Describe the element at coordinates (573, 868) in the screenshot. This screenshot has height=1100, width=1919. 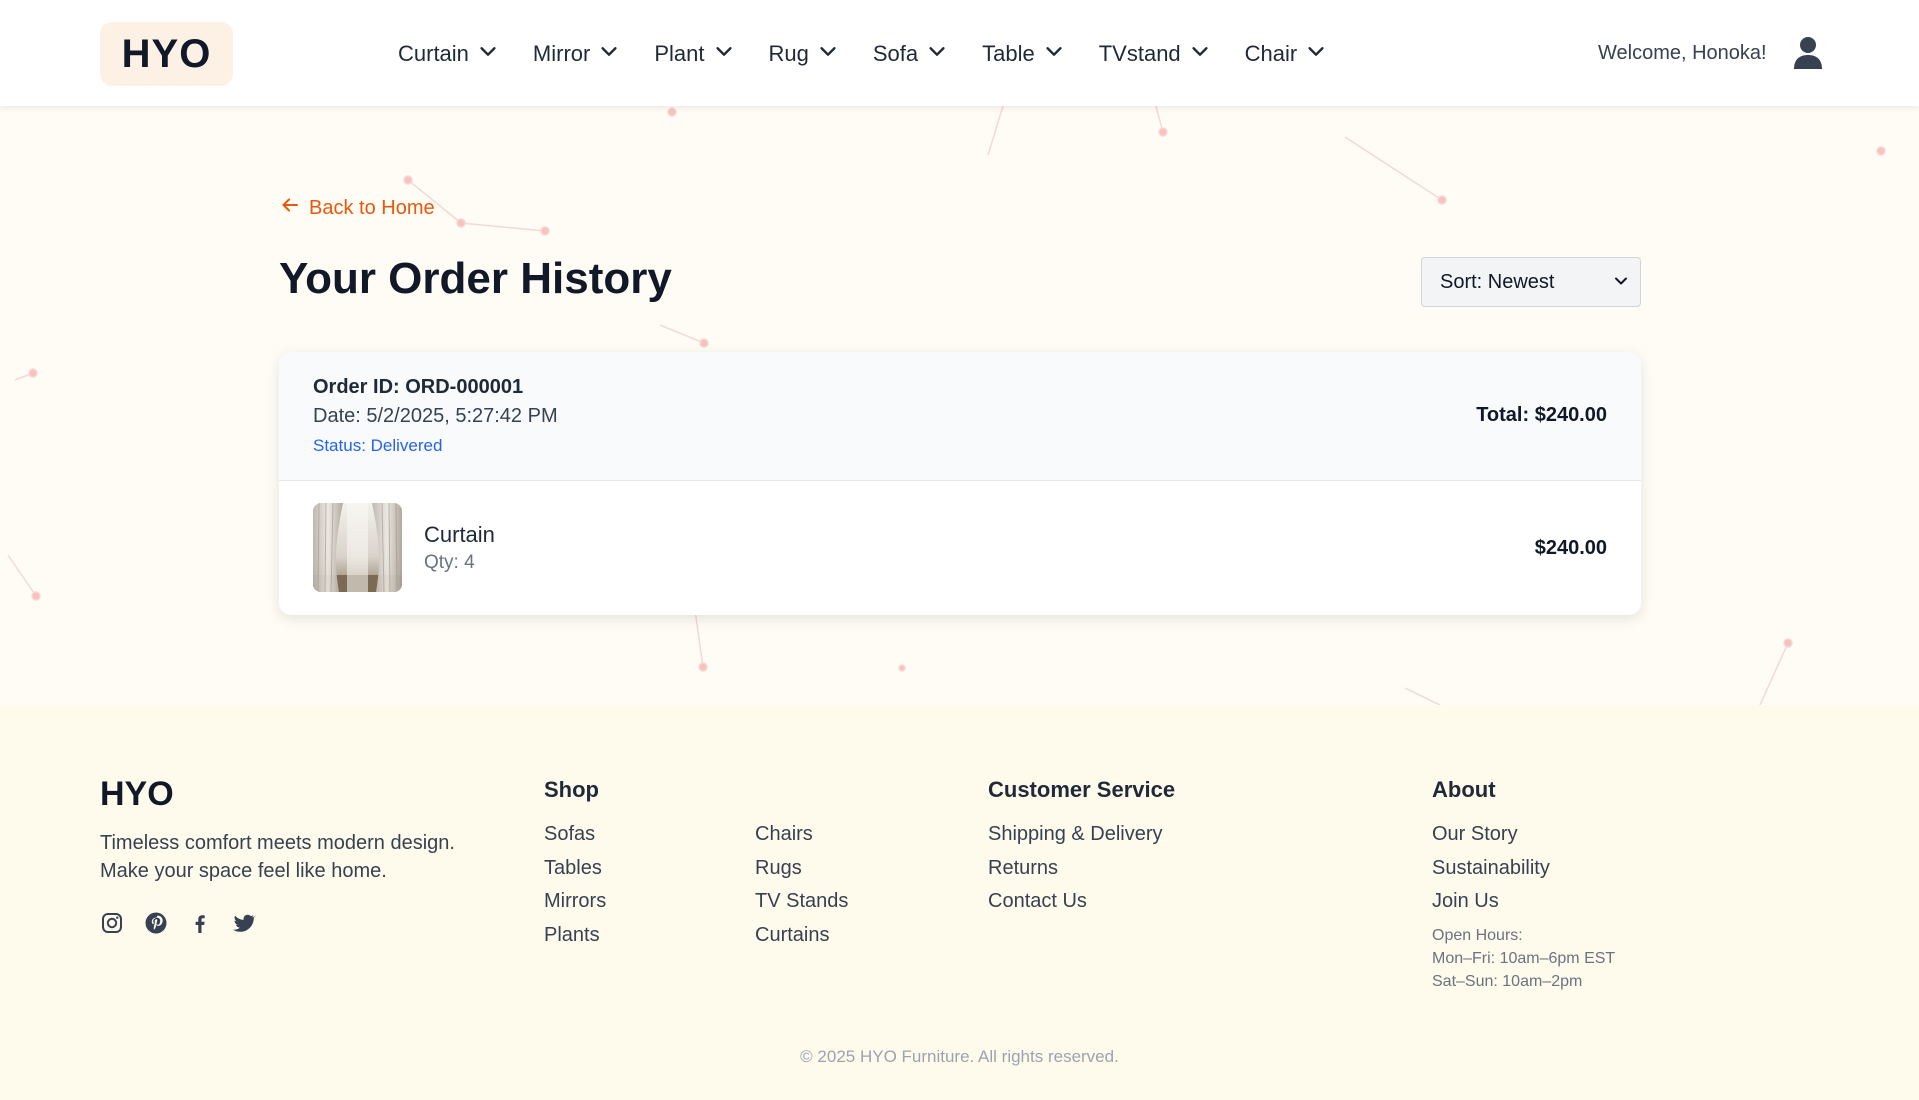
I see `footer-link-tables: Tables` at that location.